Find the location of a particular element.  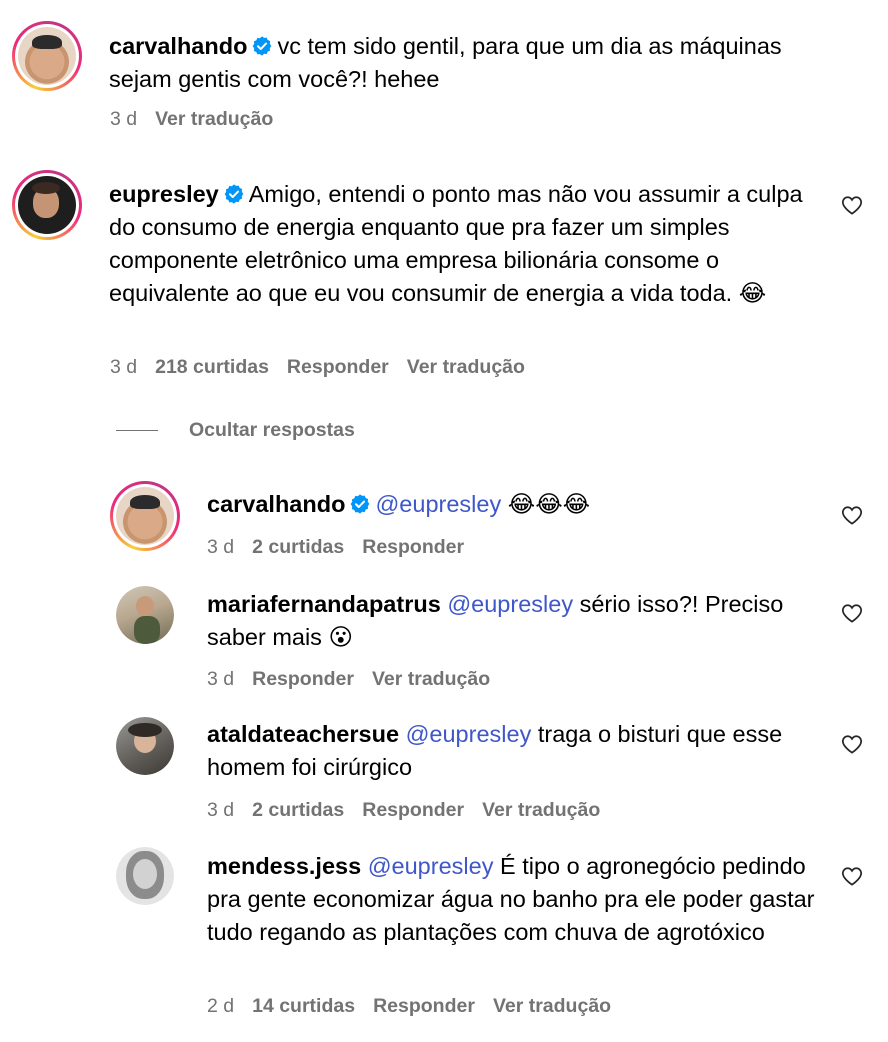

username: mariafernandapatrus is located at coordinates (324, 604).